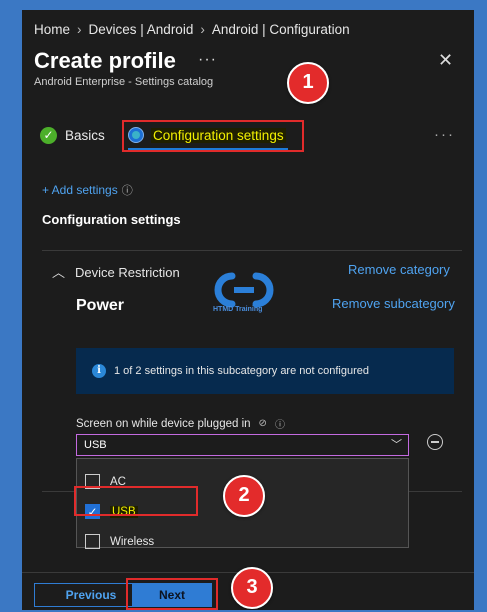 Image resolution: width=487 pixels, height=612 pixels. I want to click on section-heading: Configuration settings, so click(111, 219).